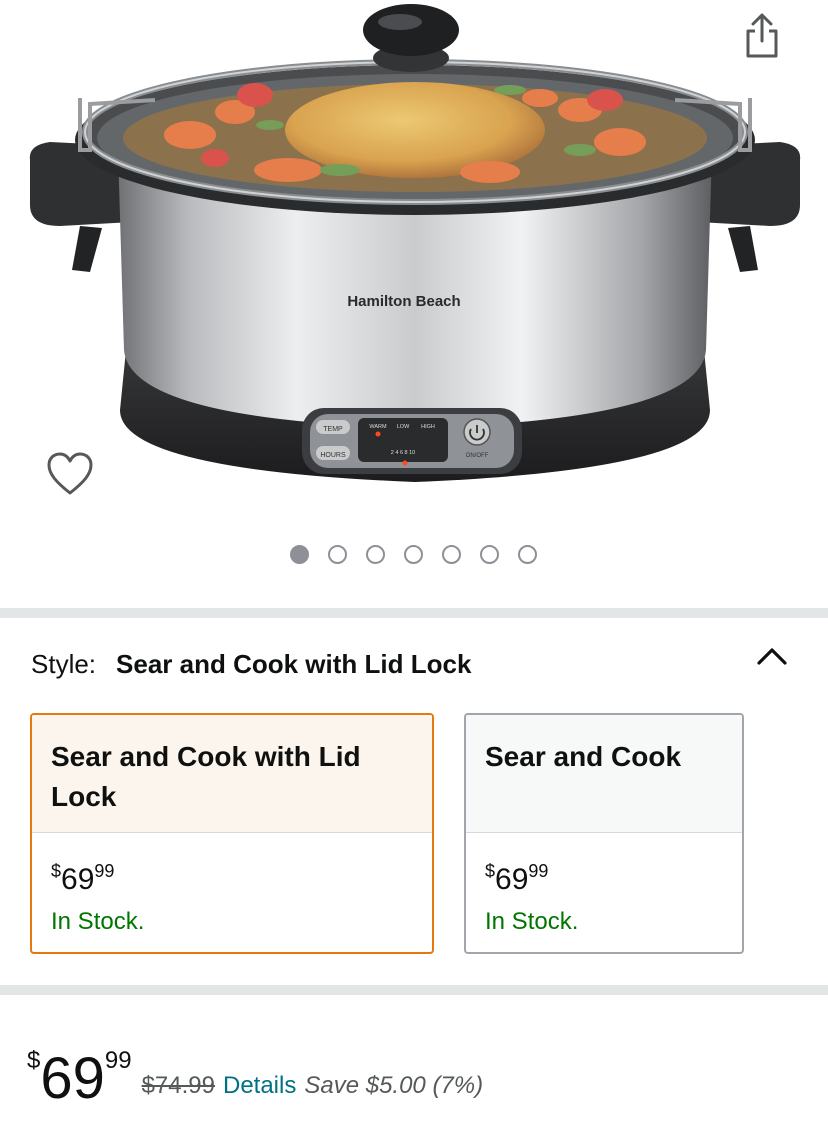 The width and height of the screenshot is (828, 1123). I want to click on temp-label: TEMP, so click(333, 429).